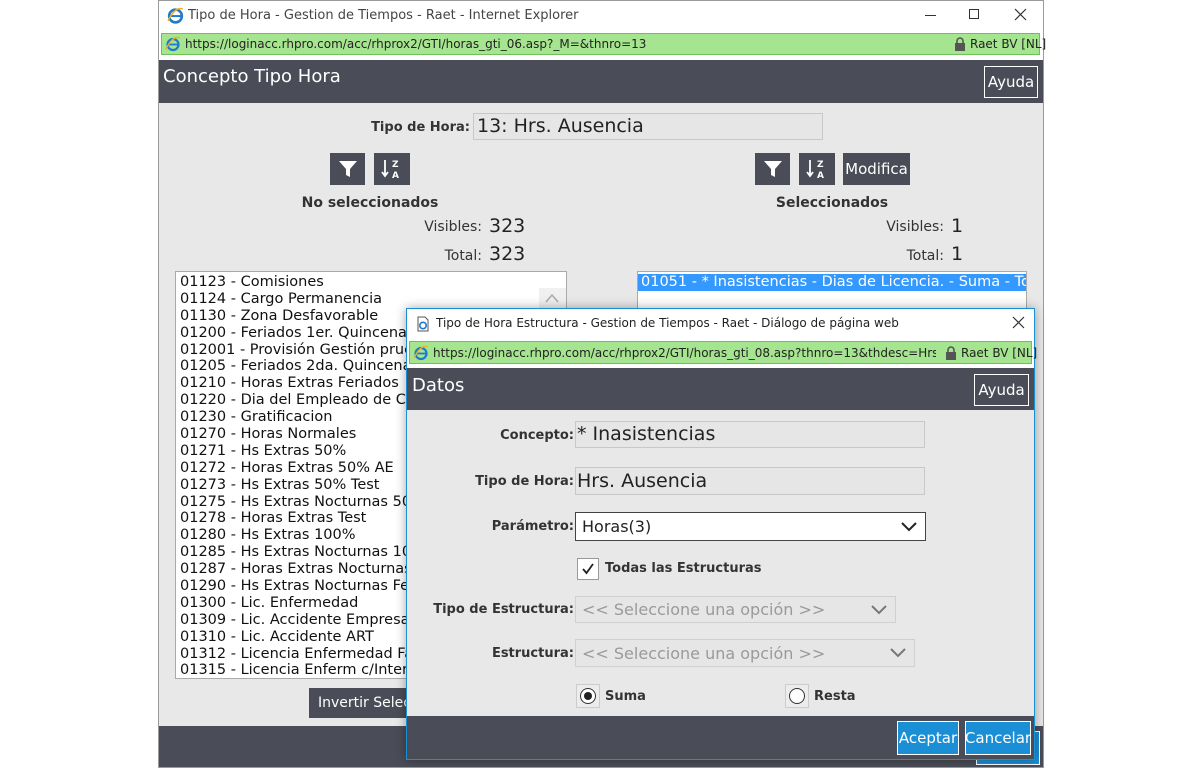 This screenshot has height=768, width=1200. I want to click on suma-radio, so click(588, 696).